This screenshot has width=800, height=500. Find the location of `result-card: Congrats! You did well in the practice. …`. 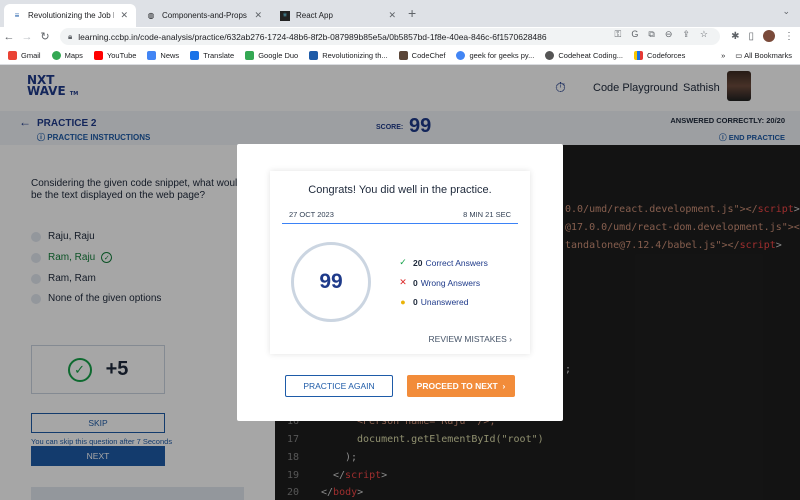

result-card: Congrats! You did well in the practice. … is located at coordinates (400, 262).